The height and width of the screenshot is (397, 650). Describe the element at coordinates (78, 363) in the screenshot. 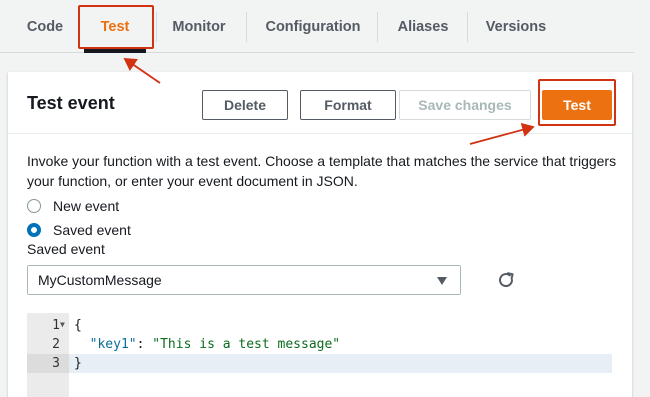

I see `code-text: }` at that location.